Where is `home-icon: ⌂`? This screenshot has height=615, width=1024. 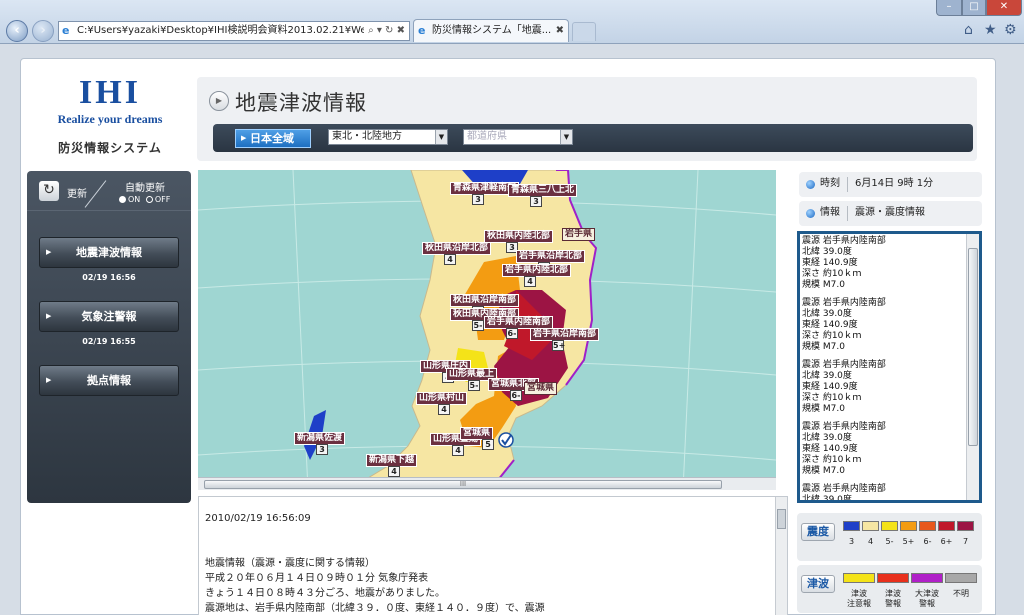
home-icon: ⌂ is located at coordinates (968, 30).